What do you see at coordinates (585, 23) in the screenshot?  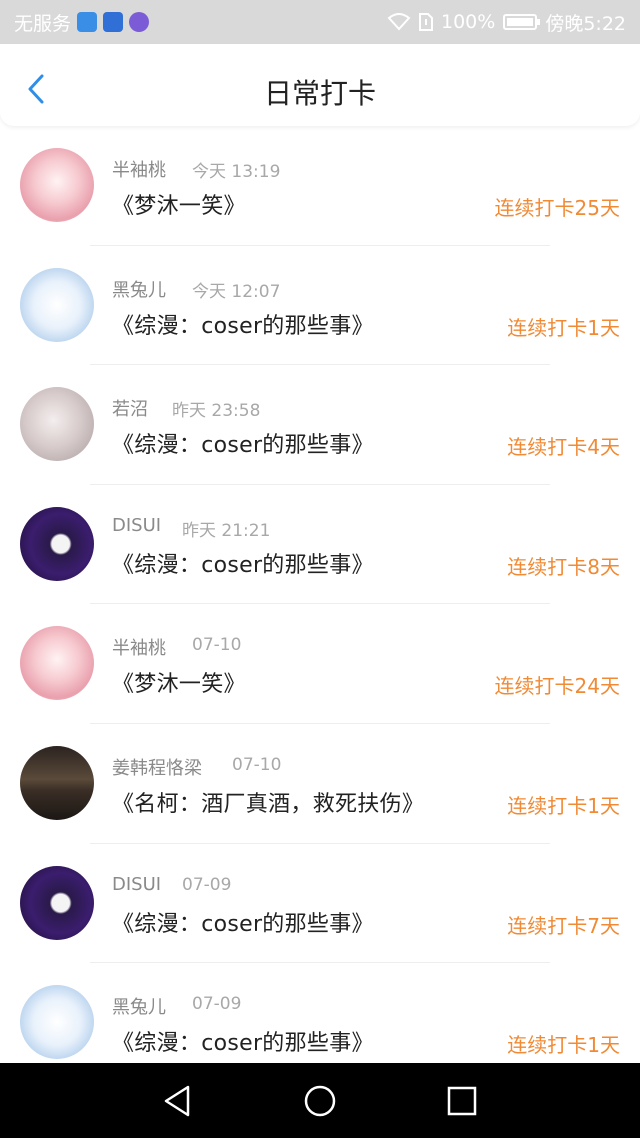 I see `clock: 傍晚5:22` at bounding box center [585, 23].